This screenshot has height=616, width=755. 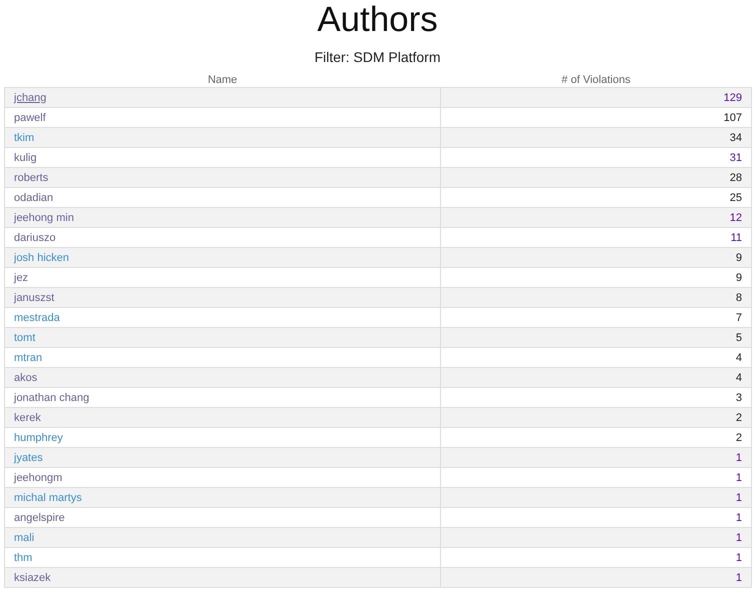 I want to click on author-link: jeehongm, so click(x=38, y=478).